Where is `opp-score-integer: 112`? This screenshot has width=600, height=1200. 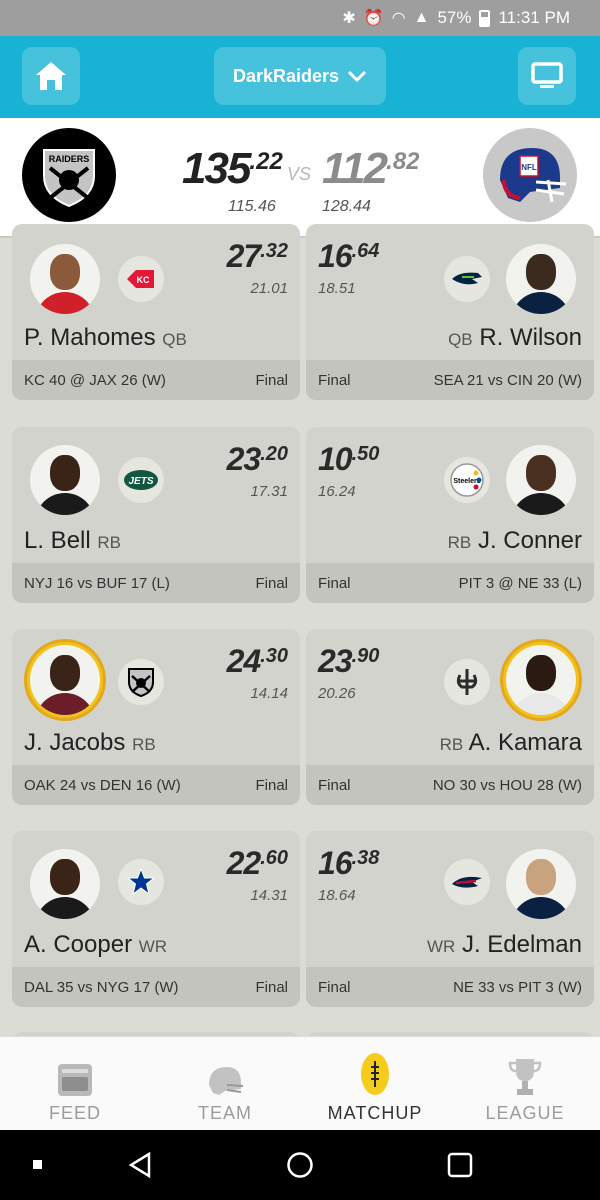 opp-score-integer: 112 is located at coordinates (355, 168).